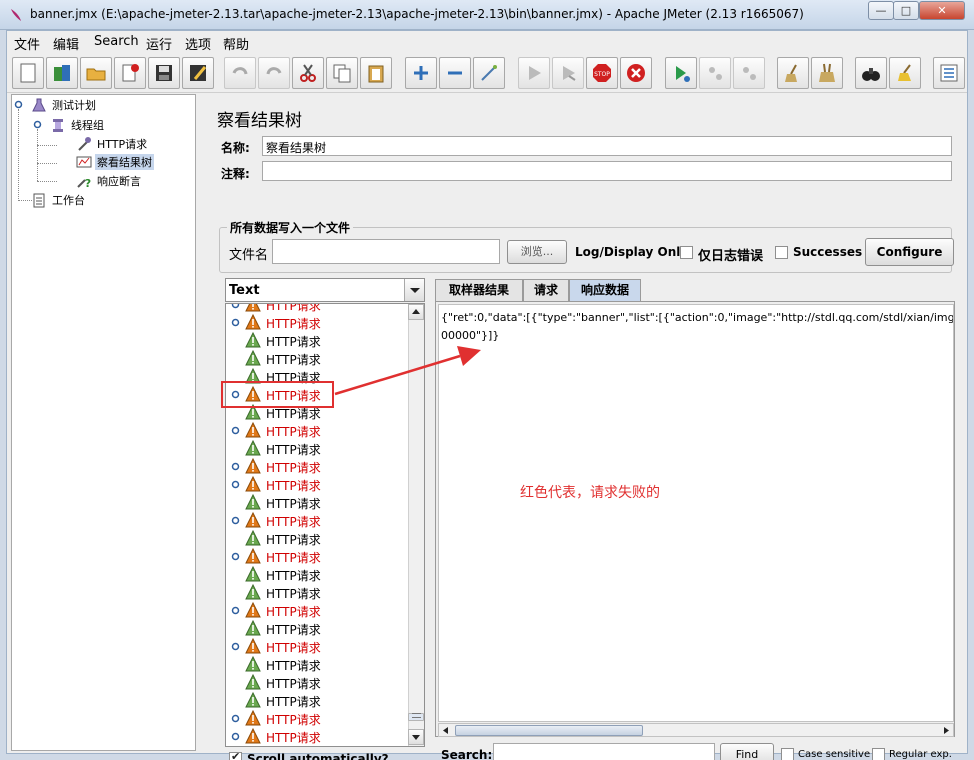 Image resolution: width=974 pixels, height=760 pixels. I want to click on arrow-right-icon, so click(946, 730).